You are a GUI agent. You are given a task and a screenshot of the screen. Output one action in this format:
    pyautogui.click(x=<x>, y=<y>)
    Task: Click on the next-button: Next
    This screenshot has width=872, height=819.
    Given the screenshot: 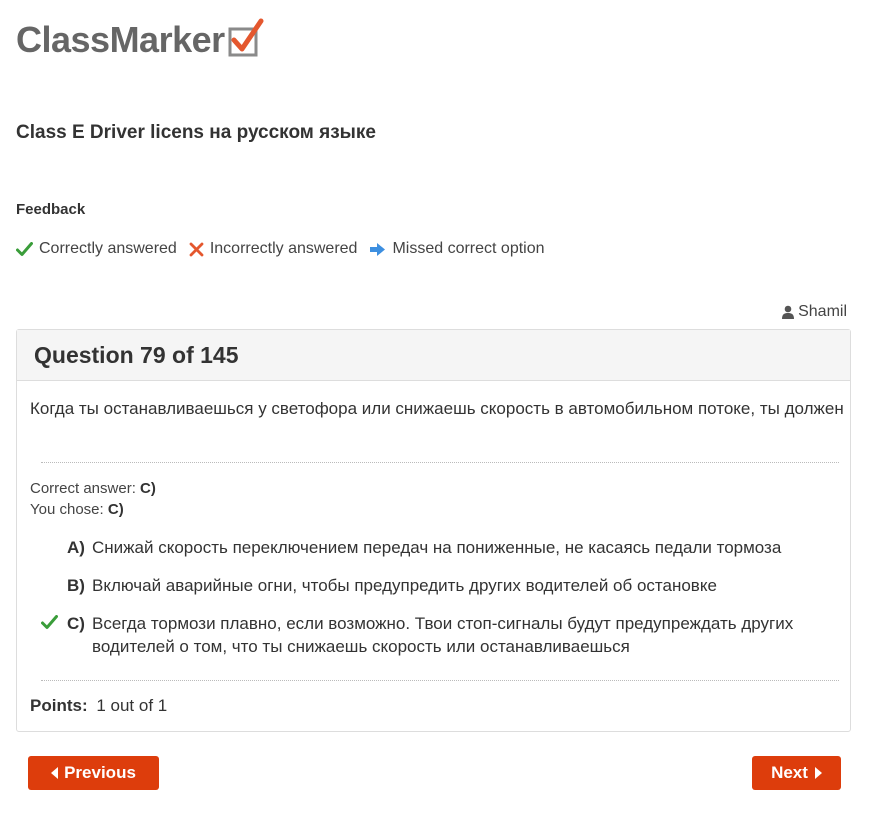 What is the action you would take?
    pyautogui.click(x=796, y=773)
    